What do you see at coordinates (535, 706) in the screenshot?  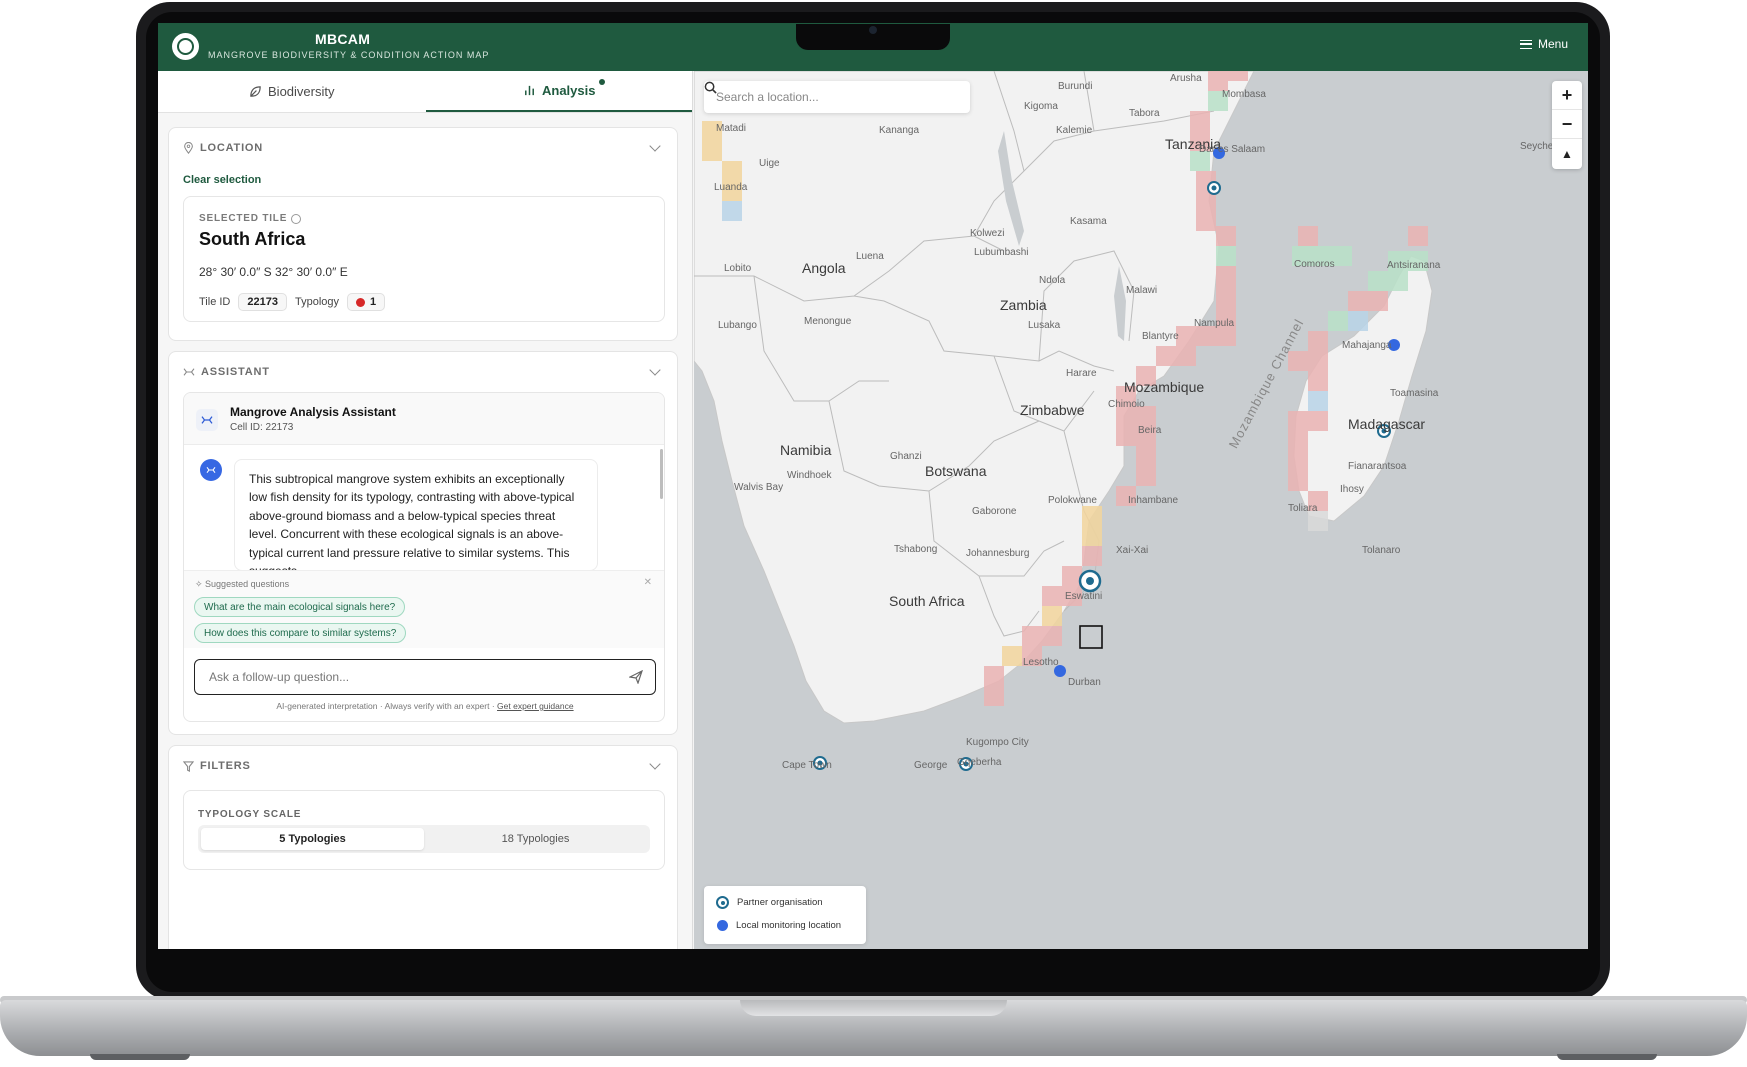 I see `expert-guidance-link: Get expert guidance` at bounding box center [535, 706].